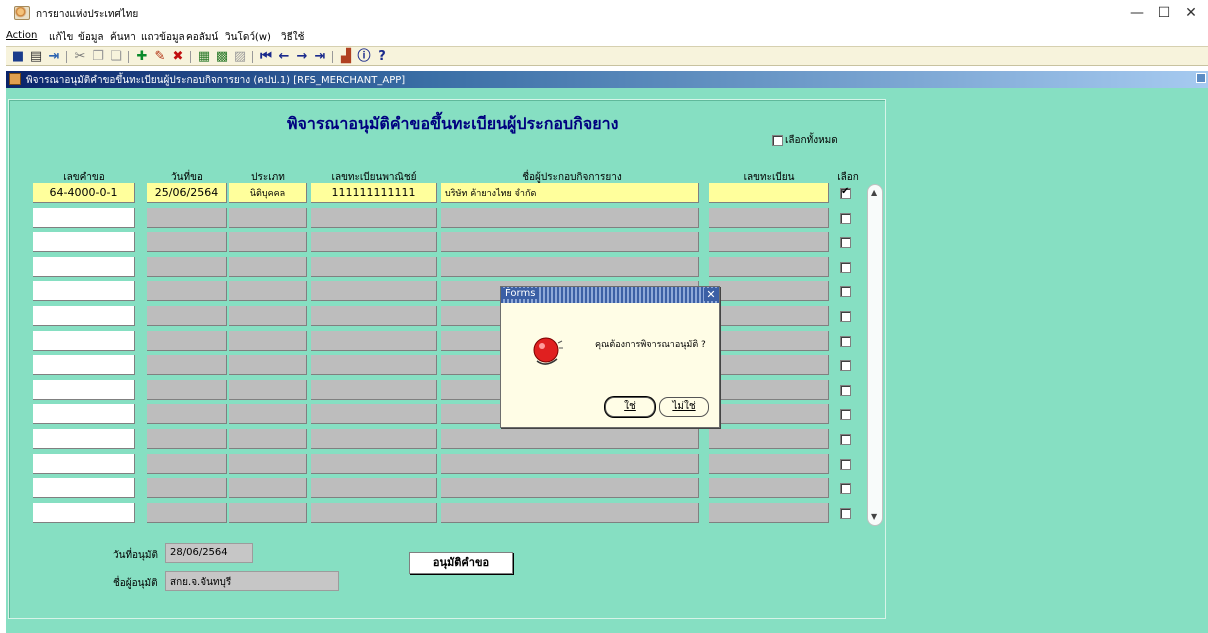 This screenshot has height=633, width=1208. I want to click on print-icon: ▤, so click(36, 56).